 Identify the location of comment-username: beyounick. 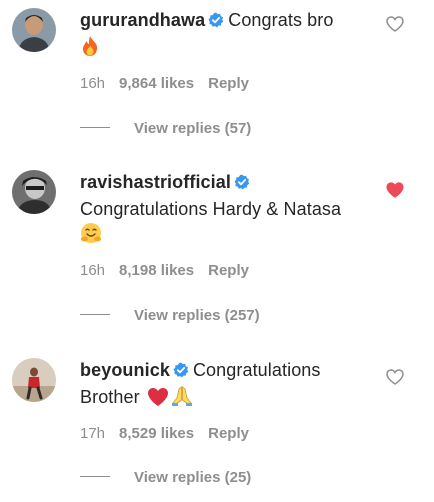
(125, 370).